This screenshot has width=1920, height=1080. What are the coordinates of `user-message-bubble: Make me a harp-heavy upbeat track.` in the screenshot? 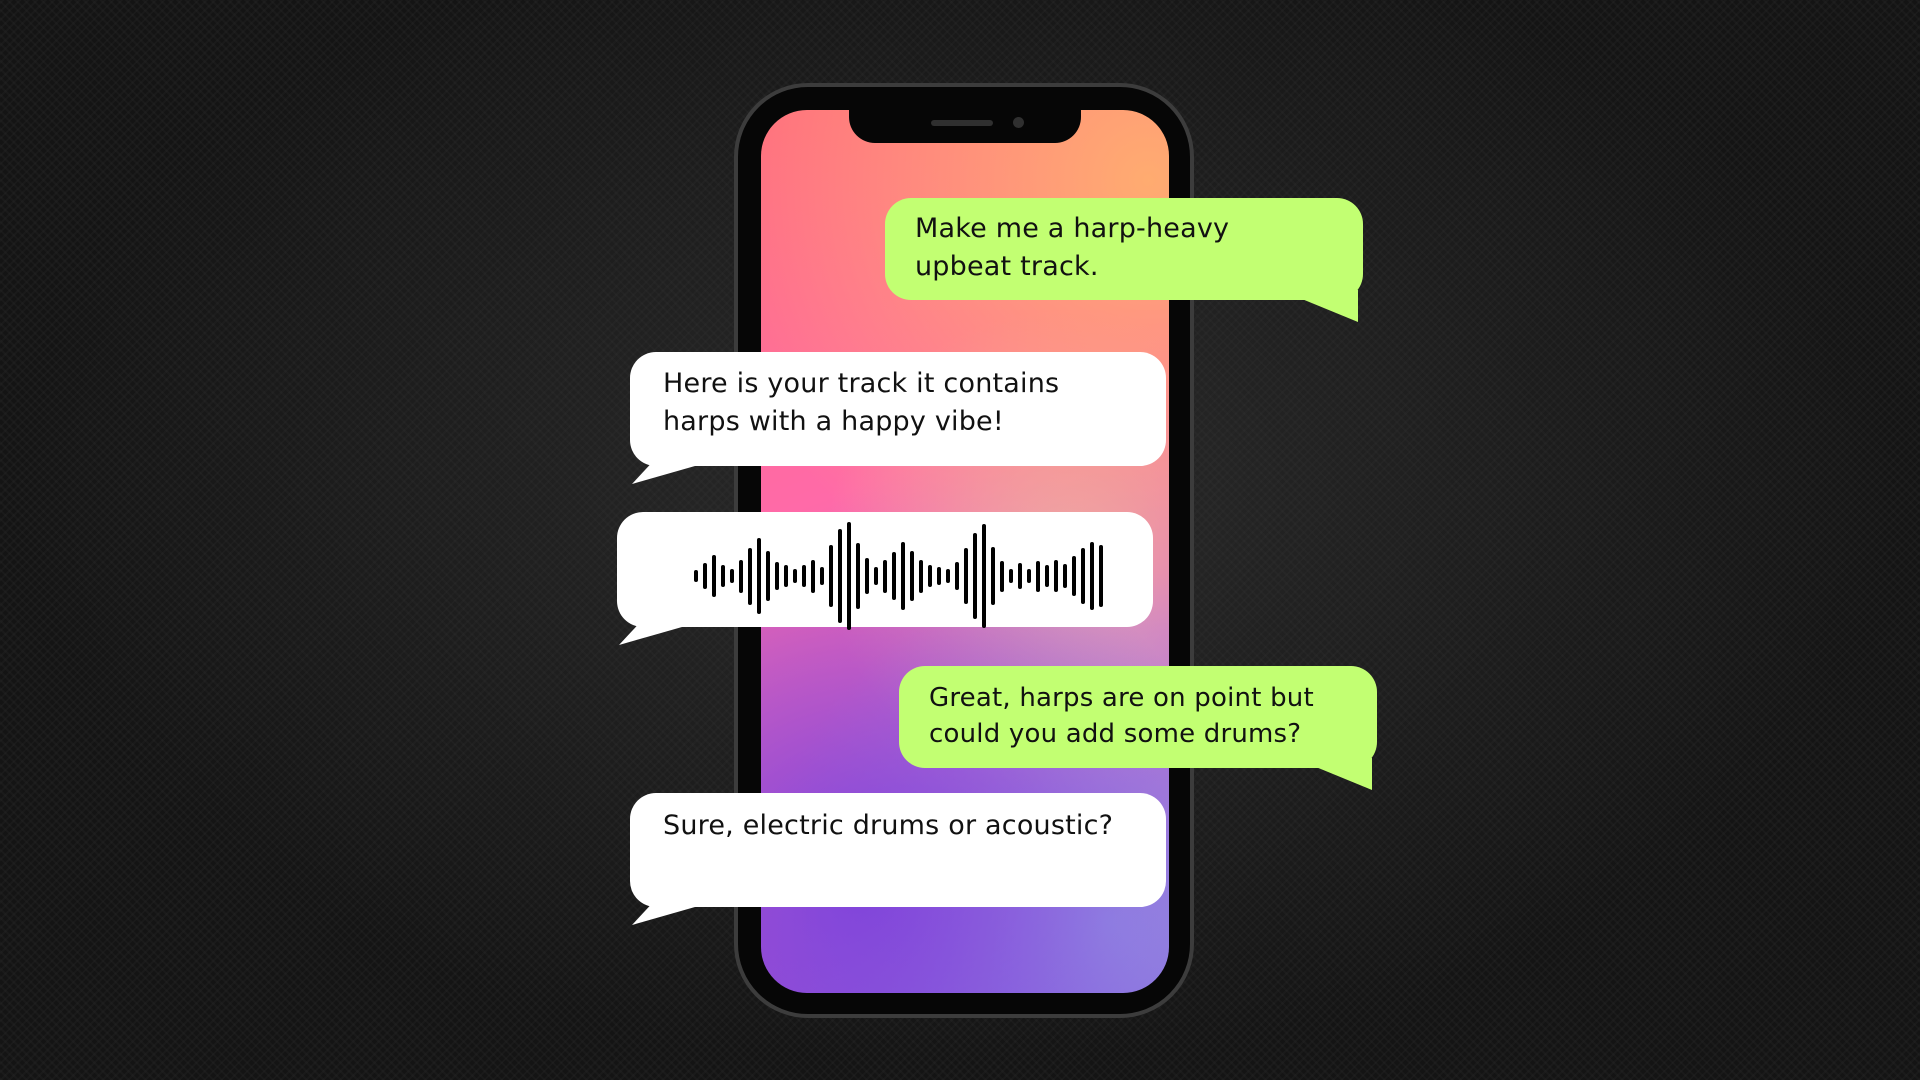 It's located at (1124, 260).